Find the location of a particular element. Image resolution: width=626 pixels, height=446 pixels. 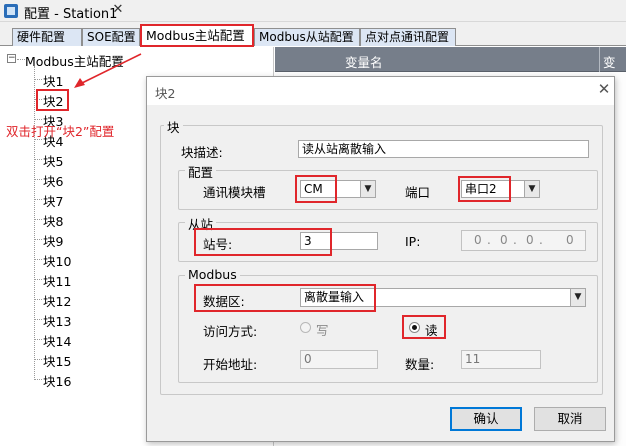

block-desc-label: 块描述: is located at coordinates (202, 152).